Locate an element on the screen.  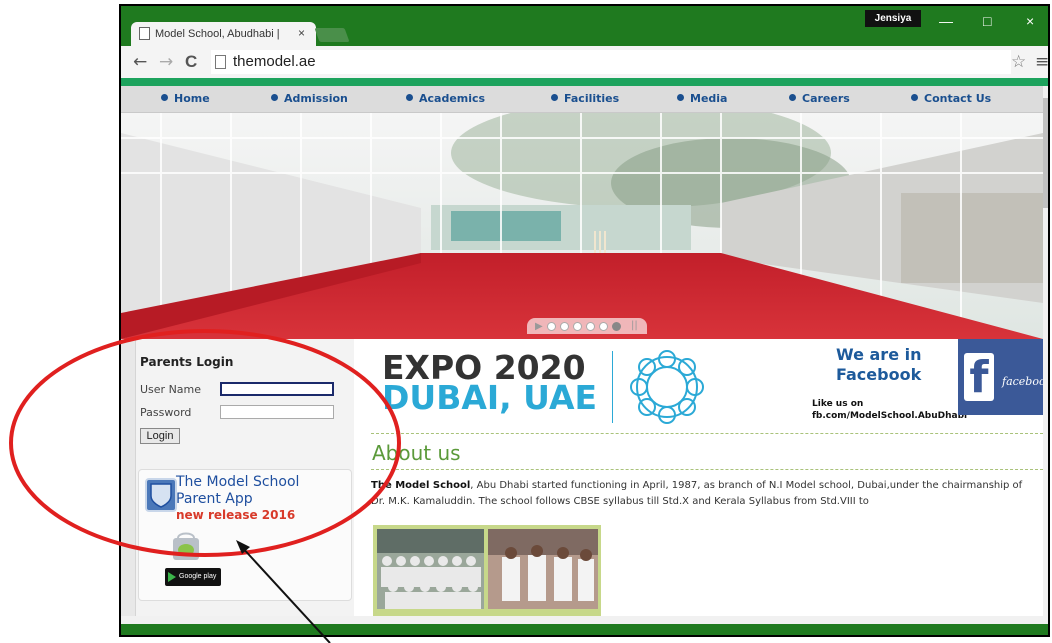
facebook-like-label: Like us on is located at coordinates (838, 404).